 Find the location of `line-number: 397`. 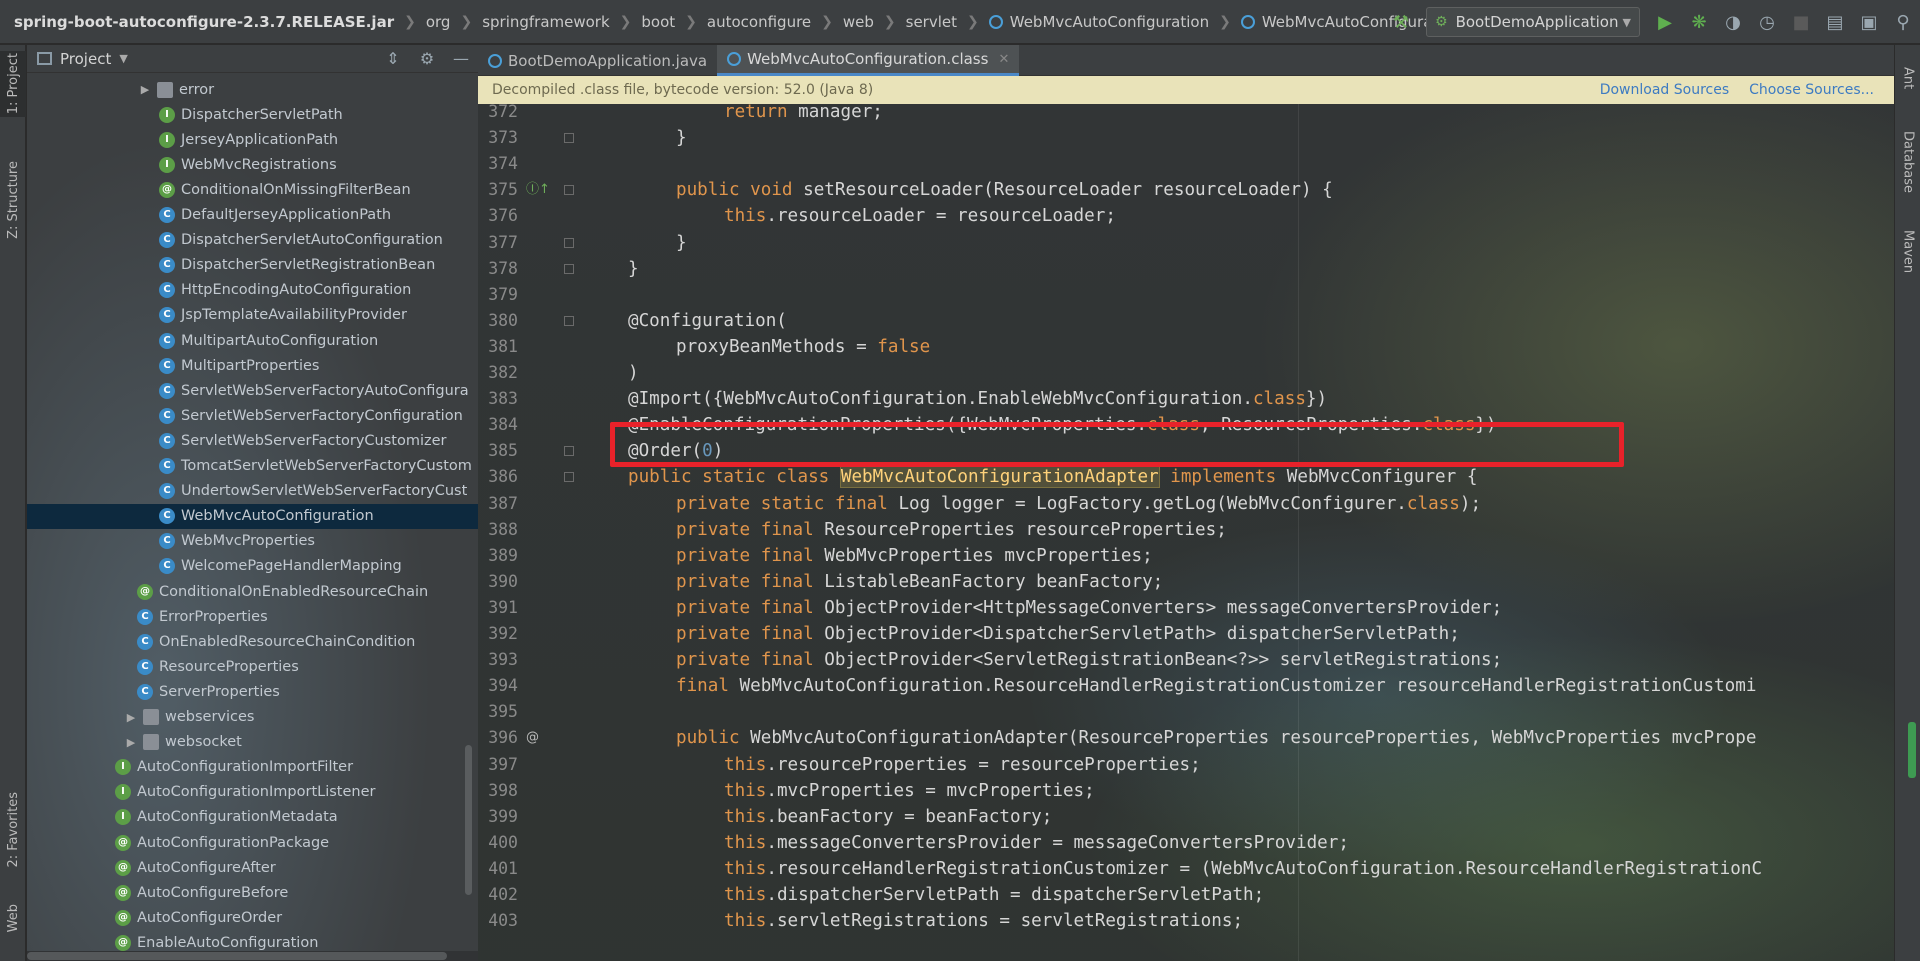

line-number: 397 is located at coordinates (498, 765).